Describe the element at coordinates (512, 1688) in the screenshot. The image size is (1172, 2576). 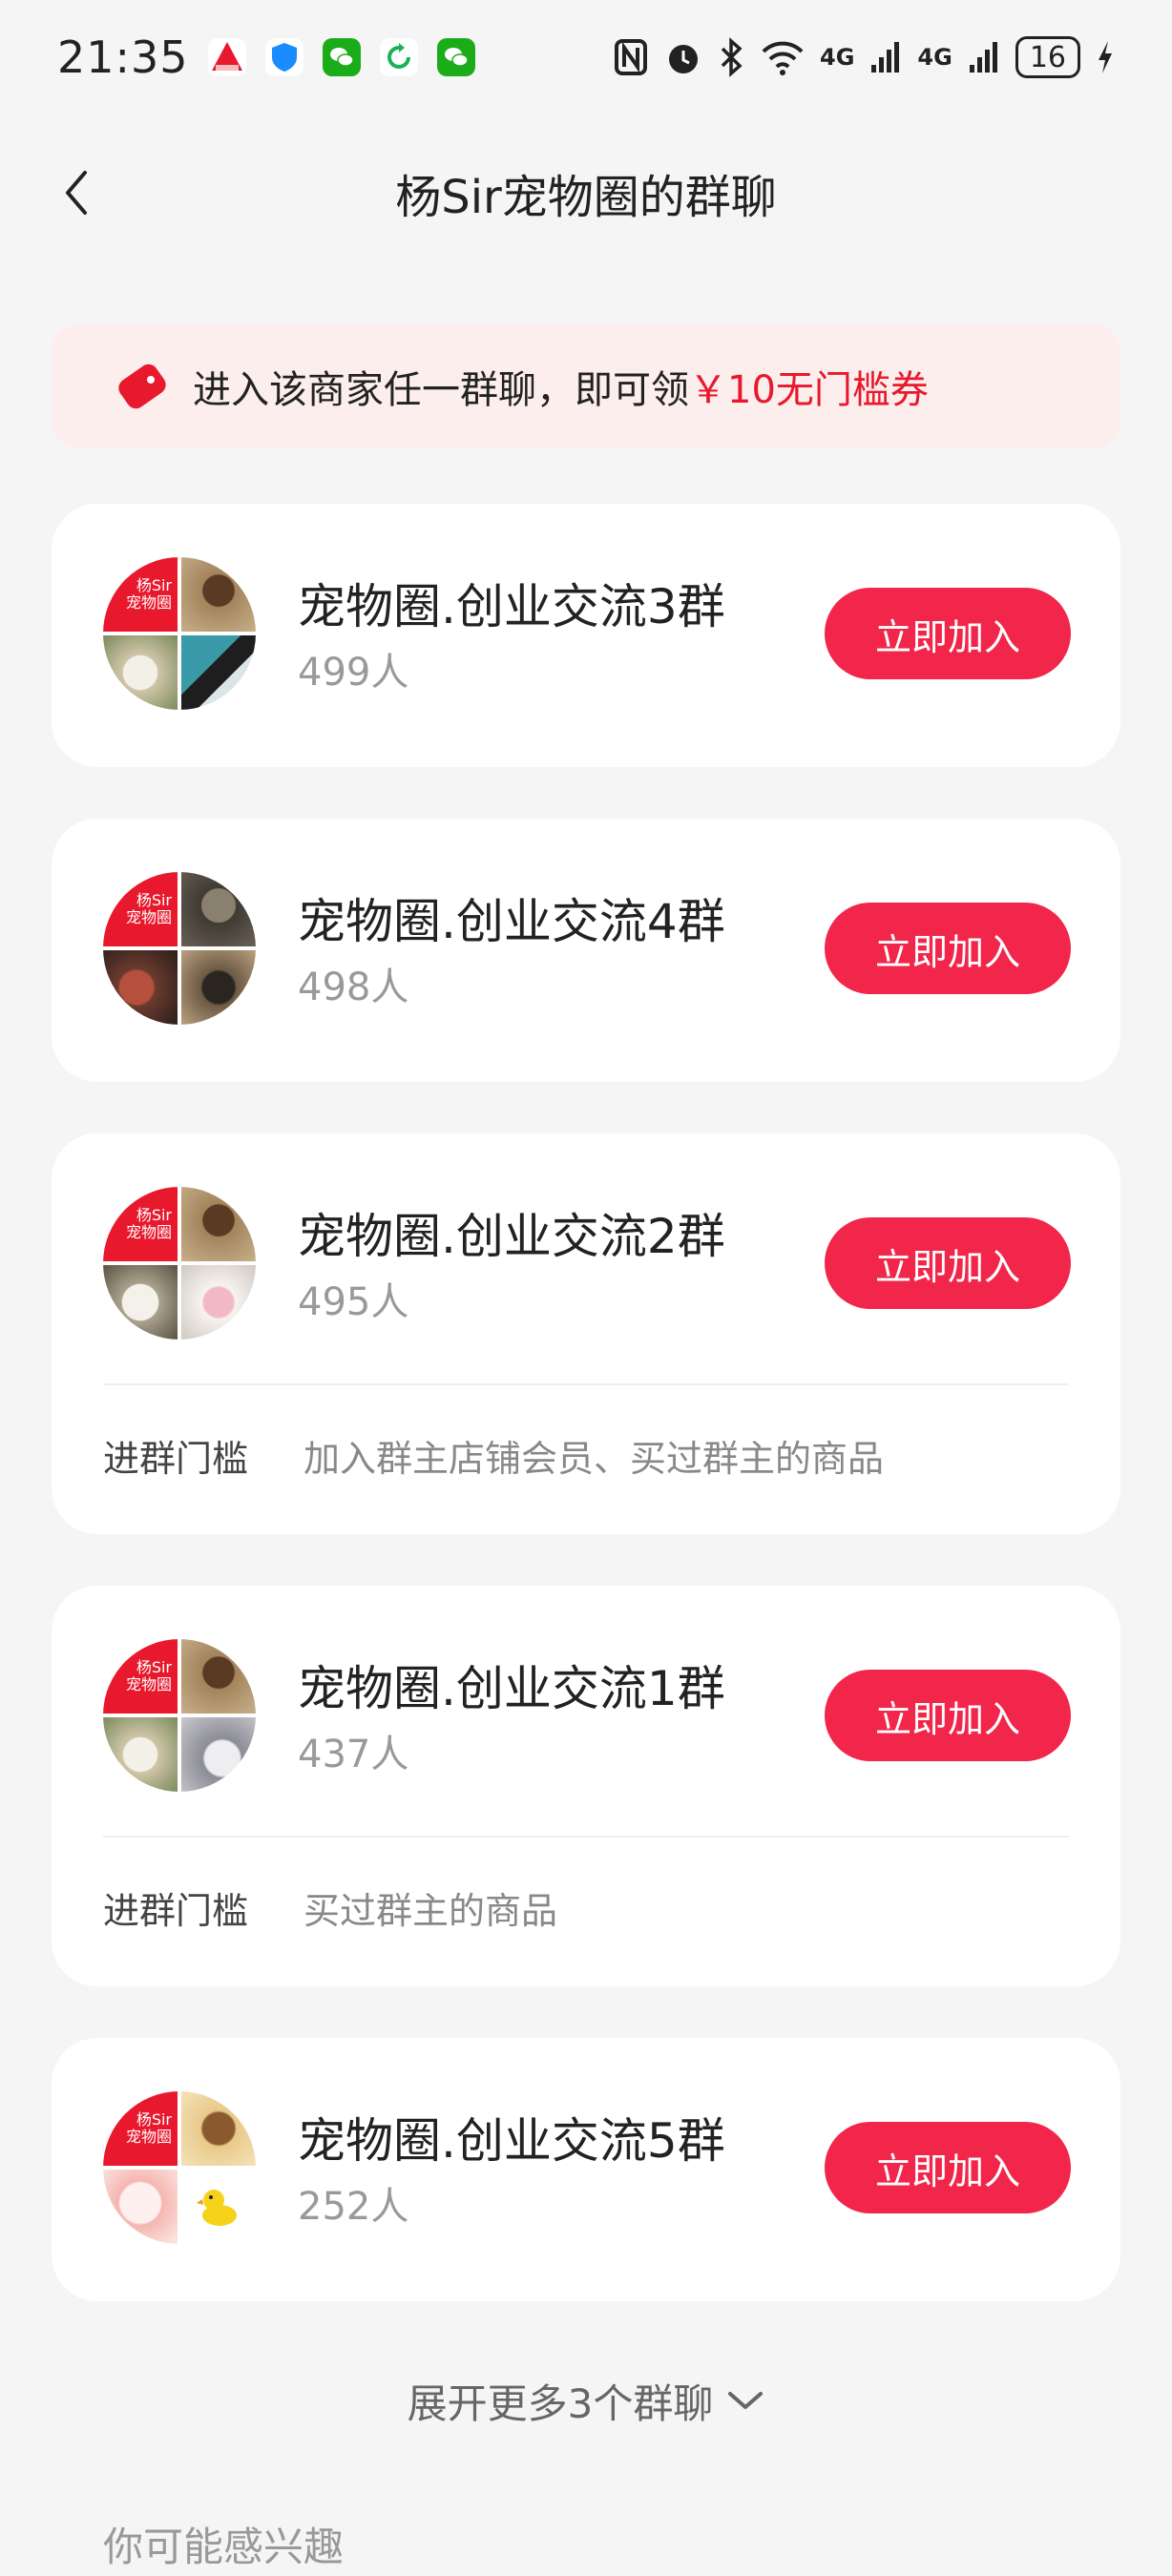
I see `group-name: 宠物圈.创业交流1群` at that location.